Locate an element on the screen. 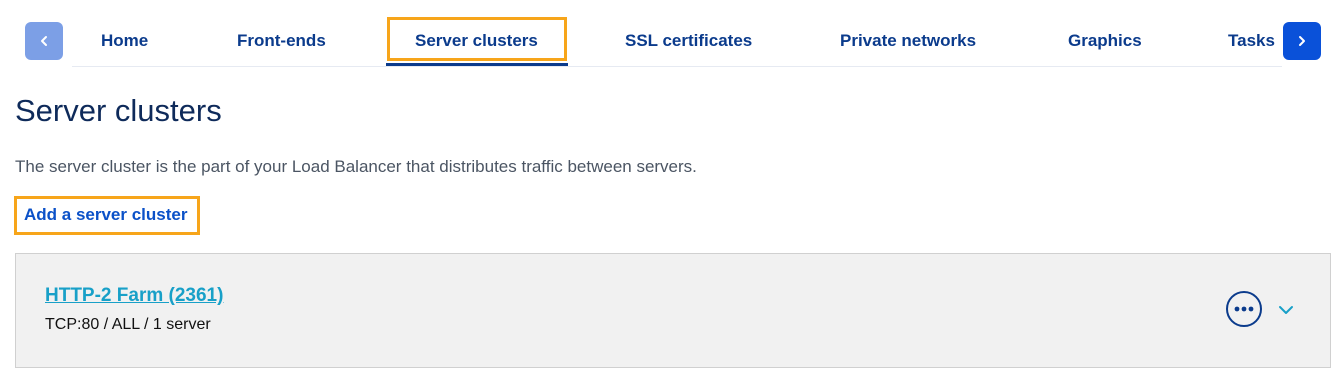 This screenshot has height=380, width=1344. tab-tasks: Tasks is located at coordinates (1251, 43).